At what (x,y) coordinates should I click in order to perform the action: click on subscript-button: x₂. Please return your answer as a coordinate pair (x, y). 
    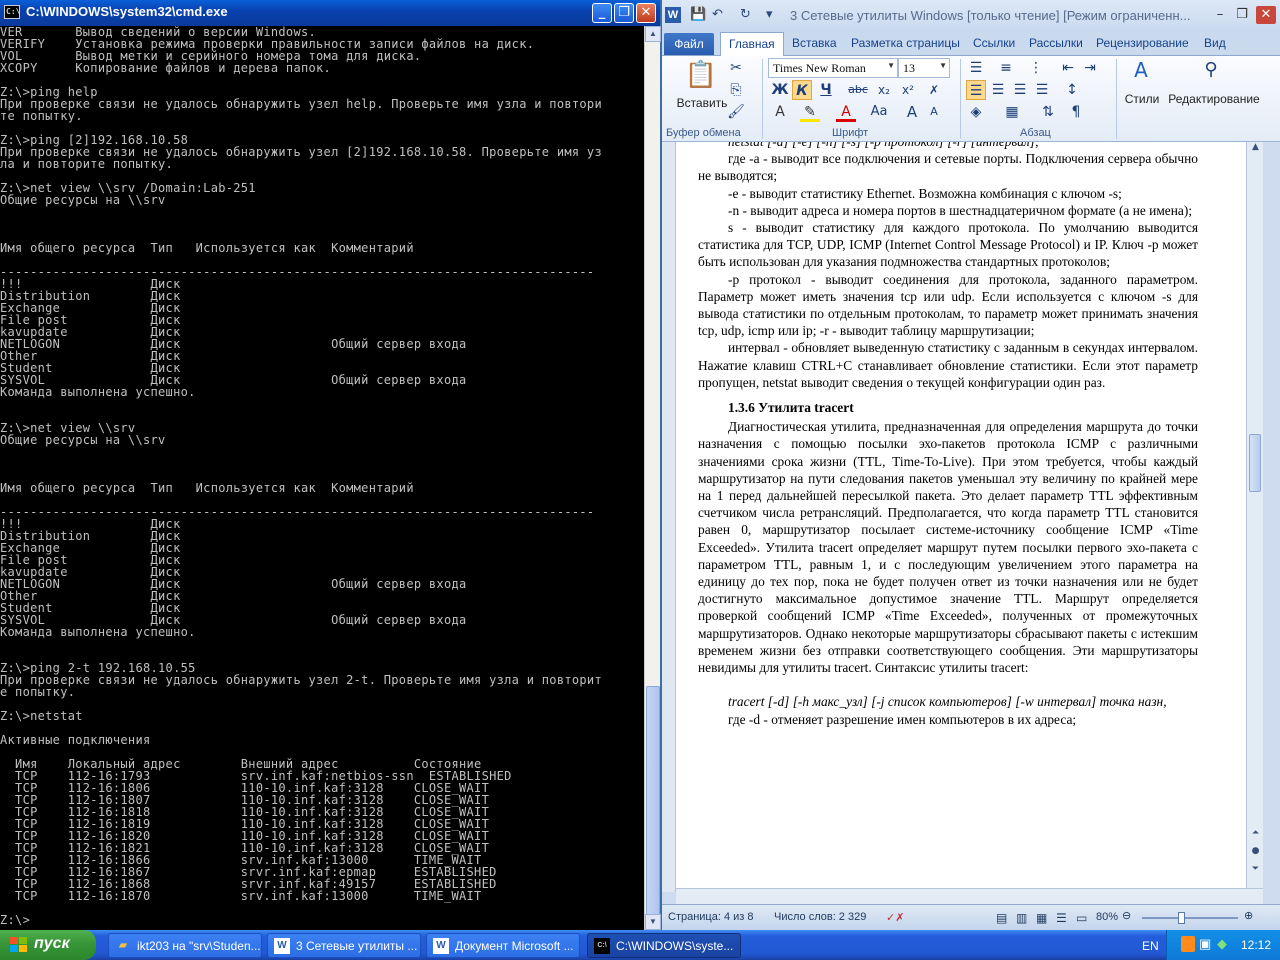
    Looking at the image, I should click on (884, 90).